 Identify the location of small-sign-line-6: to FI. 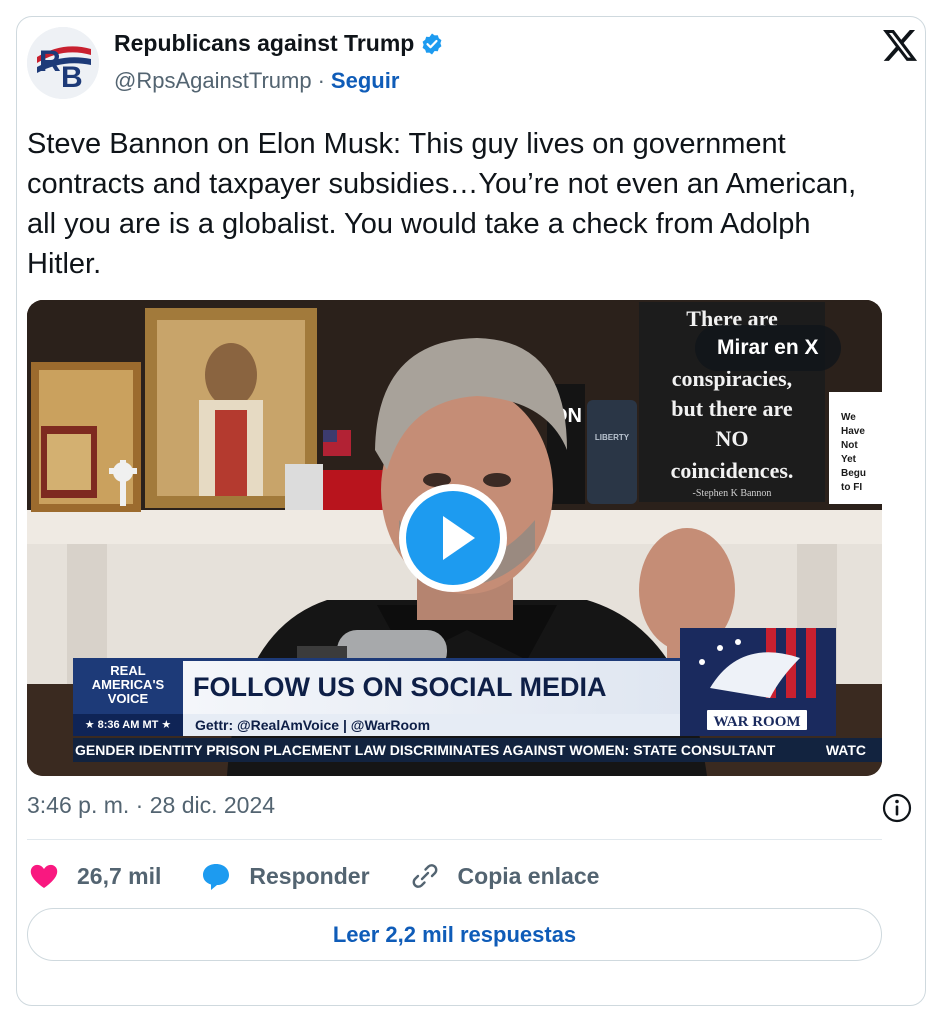
(851, 487).